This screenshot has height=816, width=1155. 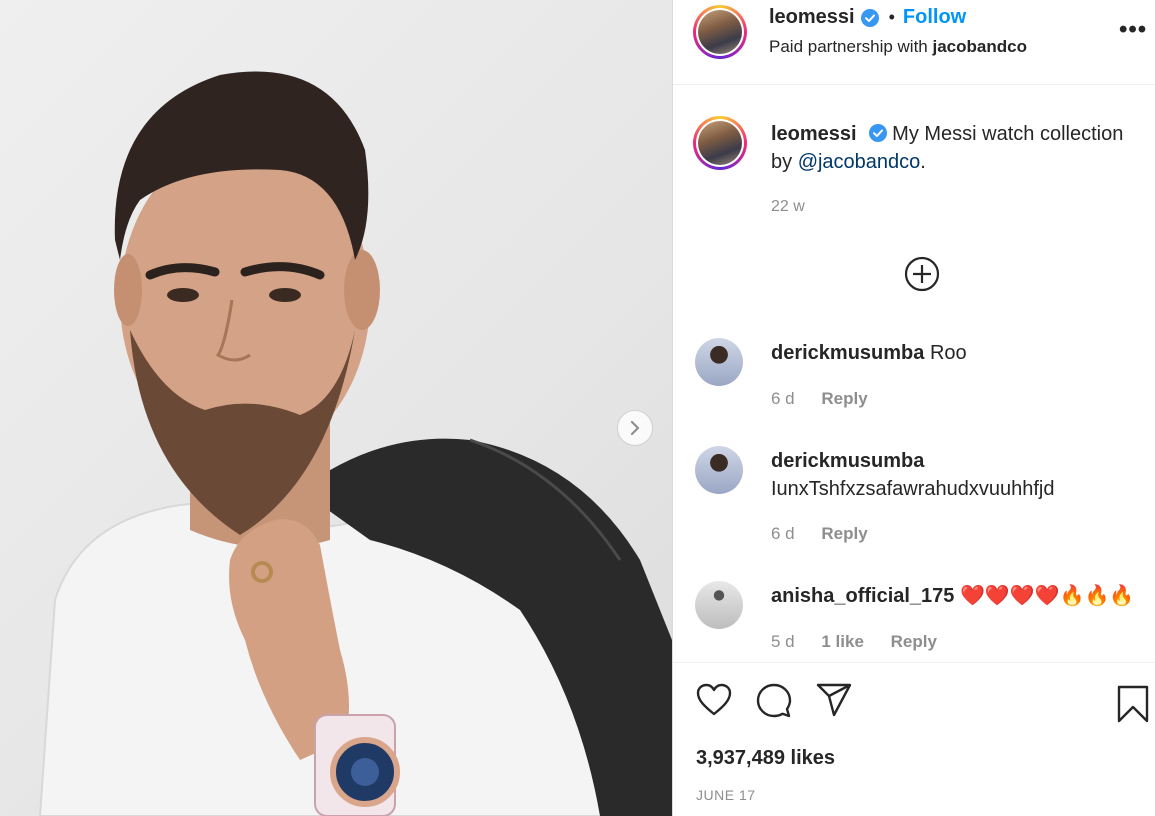 I want to click on caption-username: leomessi, so click(x=814, y=134).